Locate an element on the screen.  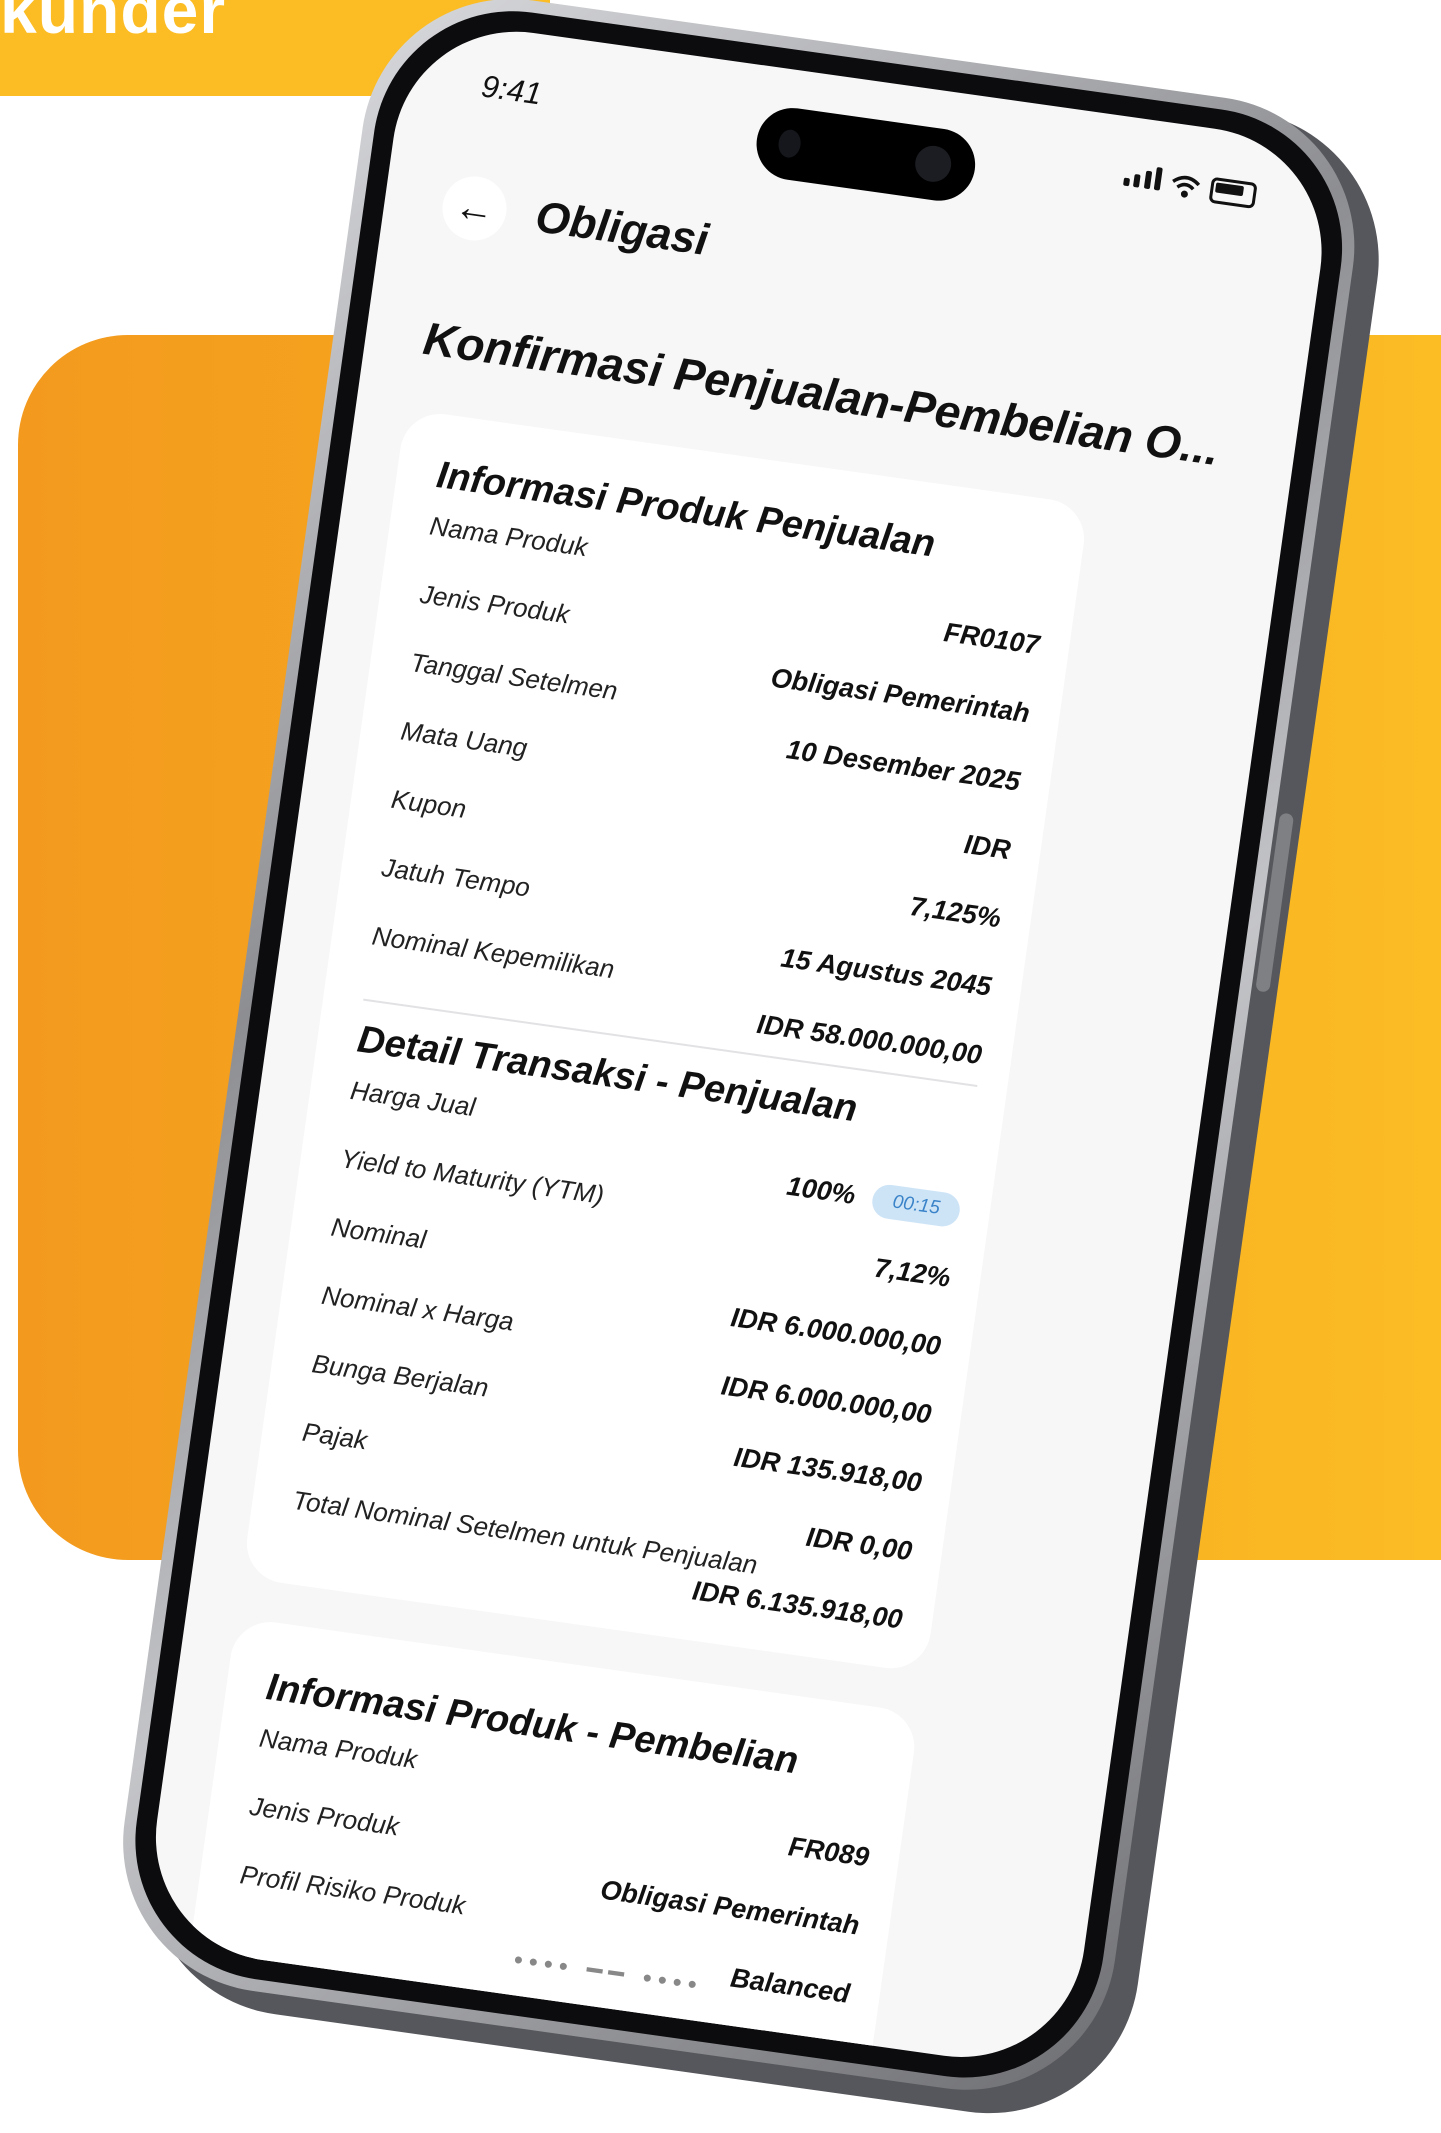
row-value-text: IDR is located at coordinates (987, 847).